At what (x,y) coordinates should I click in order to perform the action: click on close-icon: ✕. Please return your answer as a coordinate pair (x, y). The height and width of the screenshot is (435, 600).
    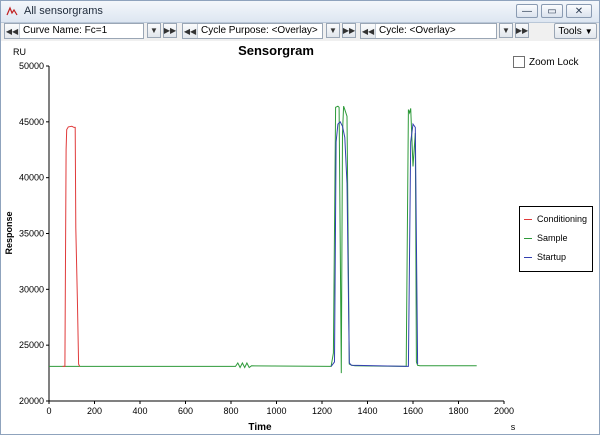
    Looking at the image, I should click on (579, 11).